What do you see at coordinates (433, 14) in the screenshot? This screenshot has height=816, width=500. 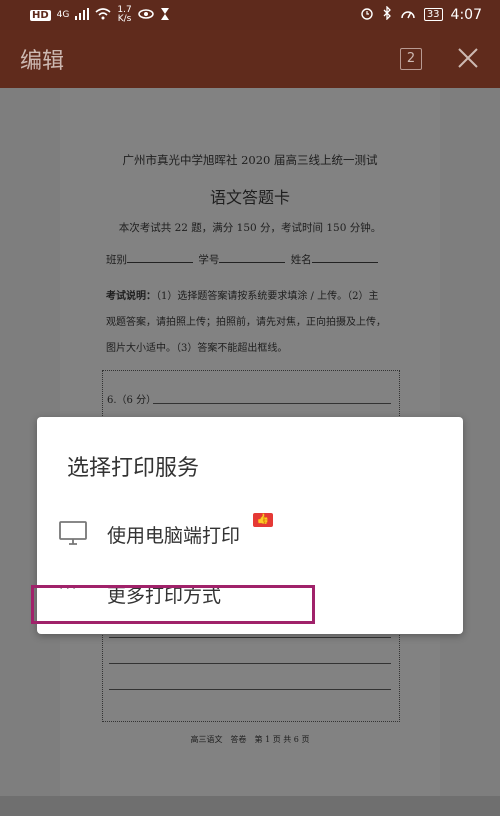 I see `battery-level: 33` at bounding box center [433, 14].